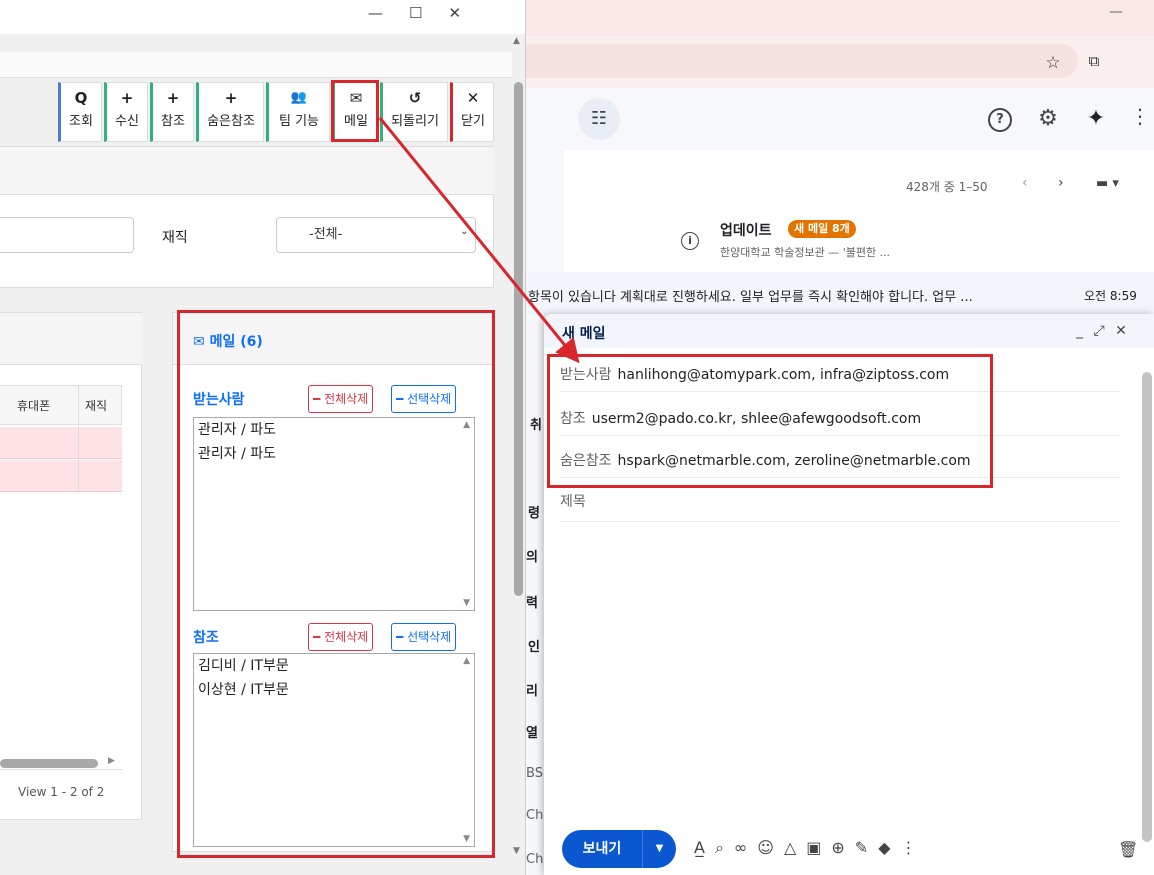 Image resolution: width=1154 pixels, height=875 pixels. What do you see at coordinates (247, 217) in the screenshot?
I see `search-panel: 재직 -전체- ⌄` at bounding box center [247, 217].